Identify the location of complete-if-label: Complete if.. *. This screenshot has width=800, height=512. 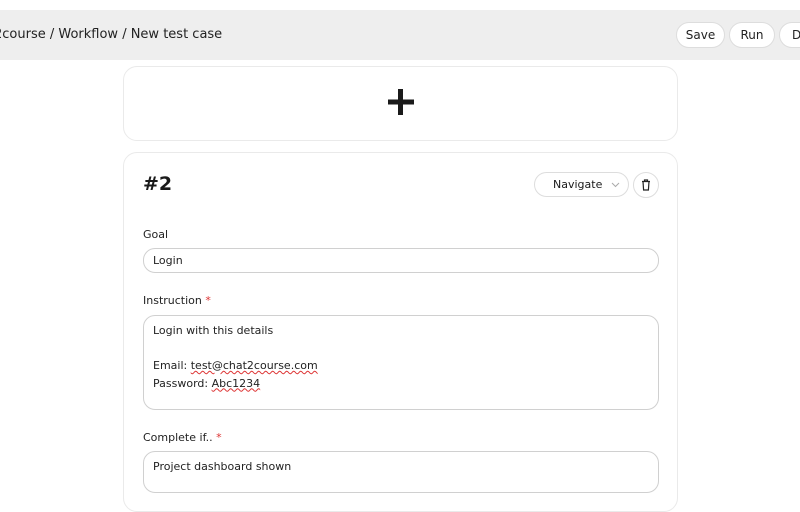
(182, 437).